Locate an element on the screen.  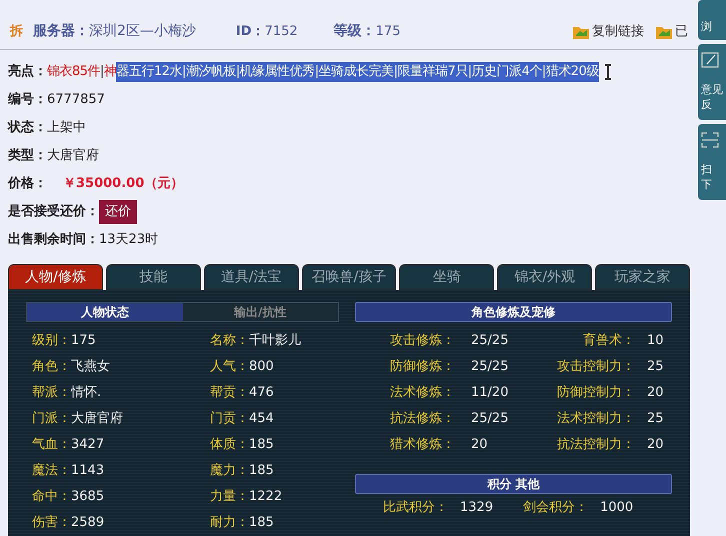
stat-label: 帮派： is located at coordinates (51, 393).